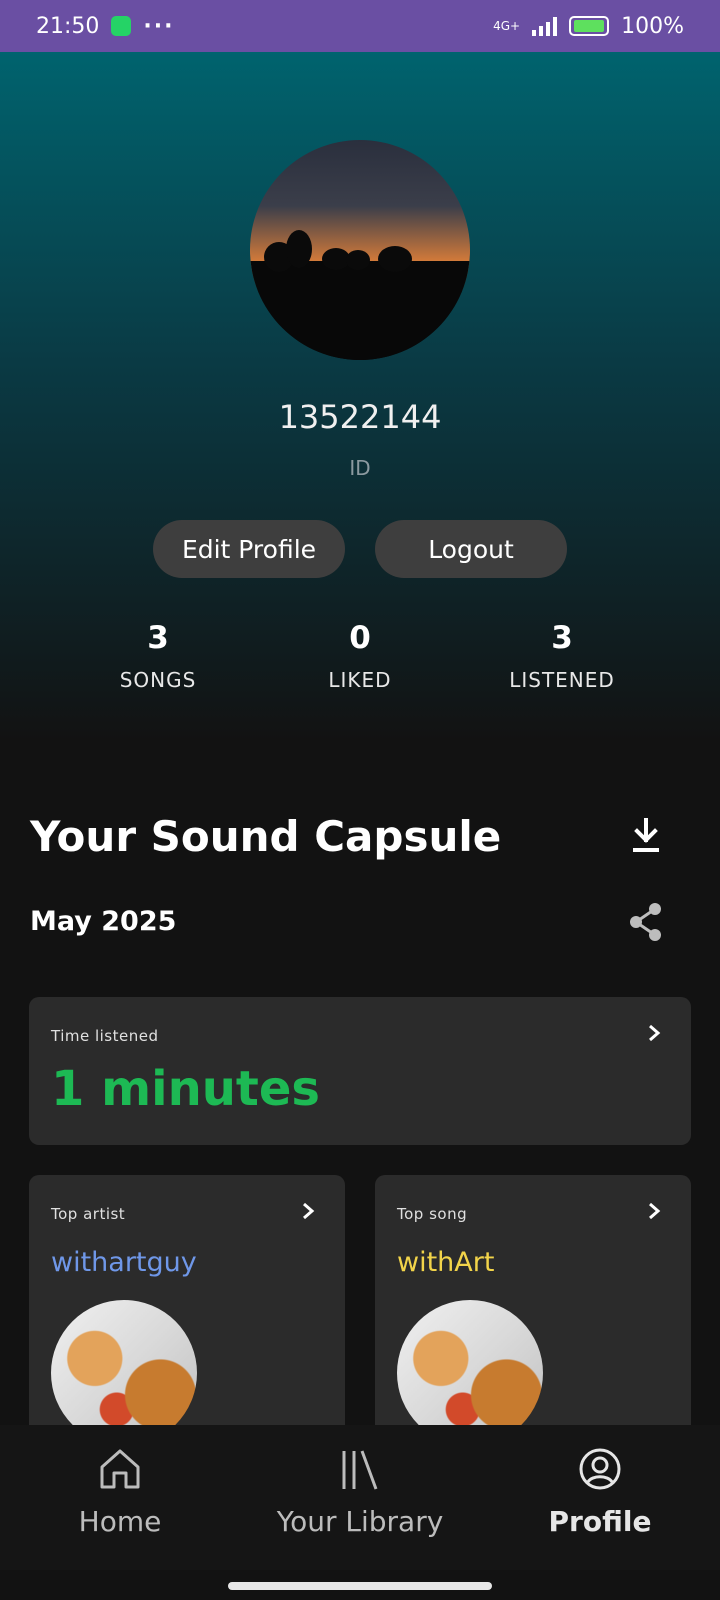 This screenshot has width=720, height=1600. What do you see at coordinates (600, 1469) in the screenshot?
I see `profile-icon` at bounding box center [600, 1469].